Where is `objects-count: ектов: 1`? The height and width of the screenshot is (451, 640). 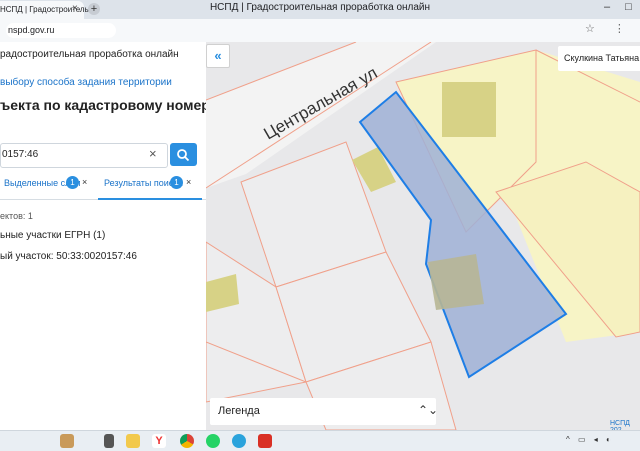
objects-count: ектов: 1 is located at coordinates (16, 216).